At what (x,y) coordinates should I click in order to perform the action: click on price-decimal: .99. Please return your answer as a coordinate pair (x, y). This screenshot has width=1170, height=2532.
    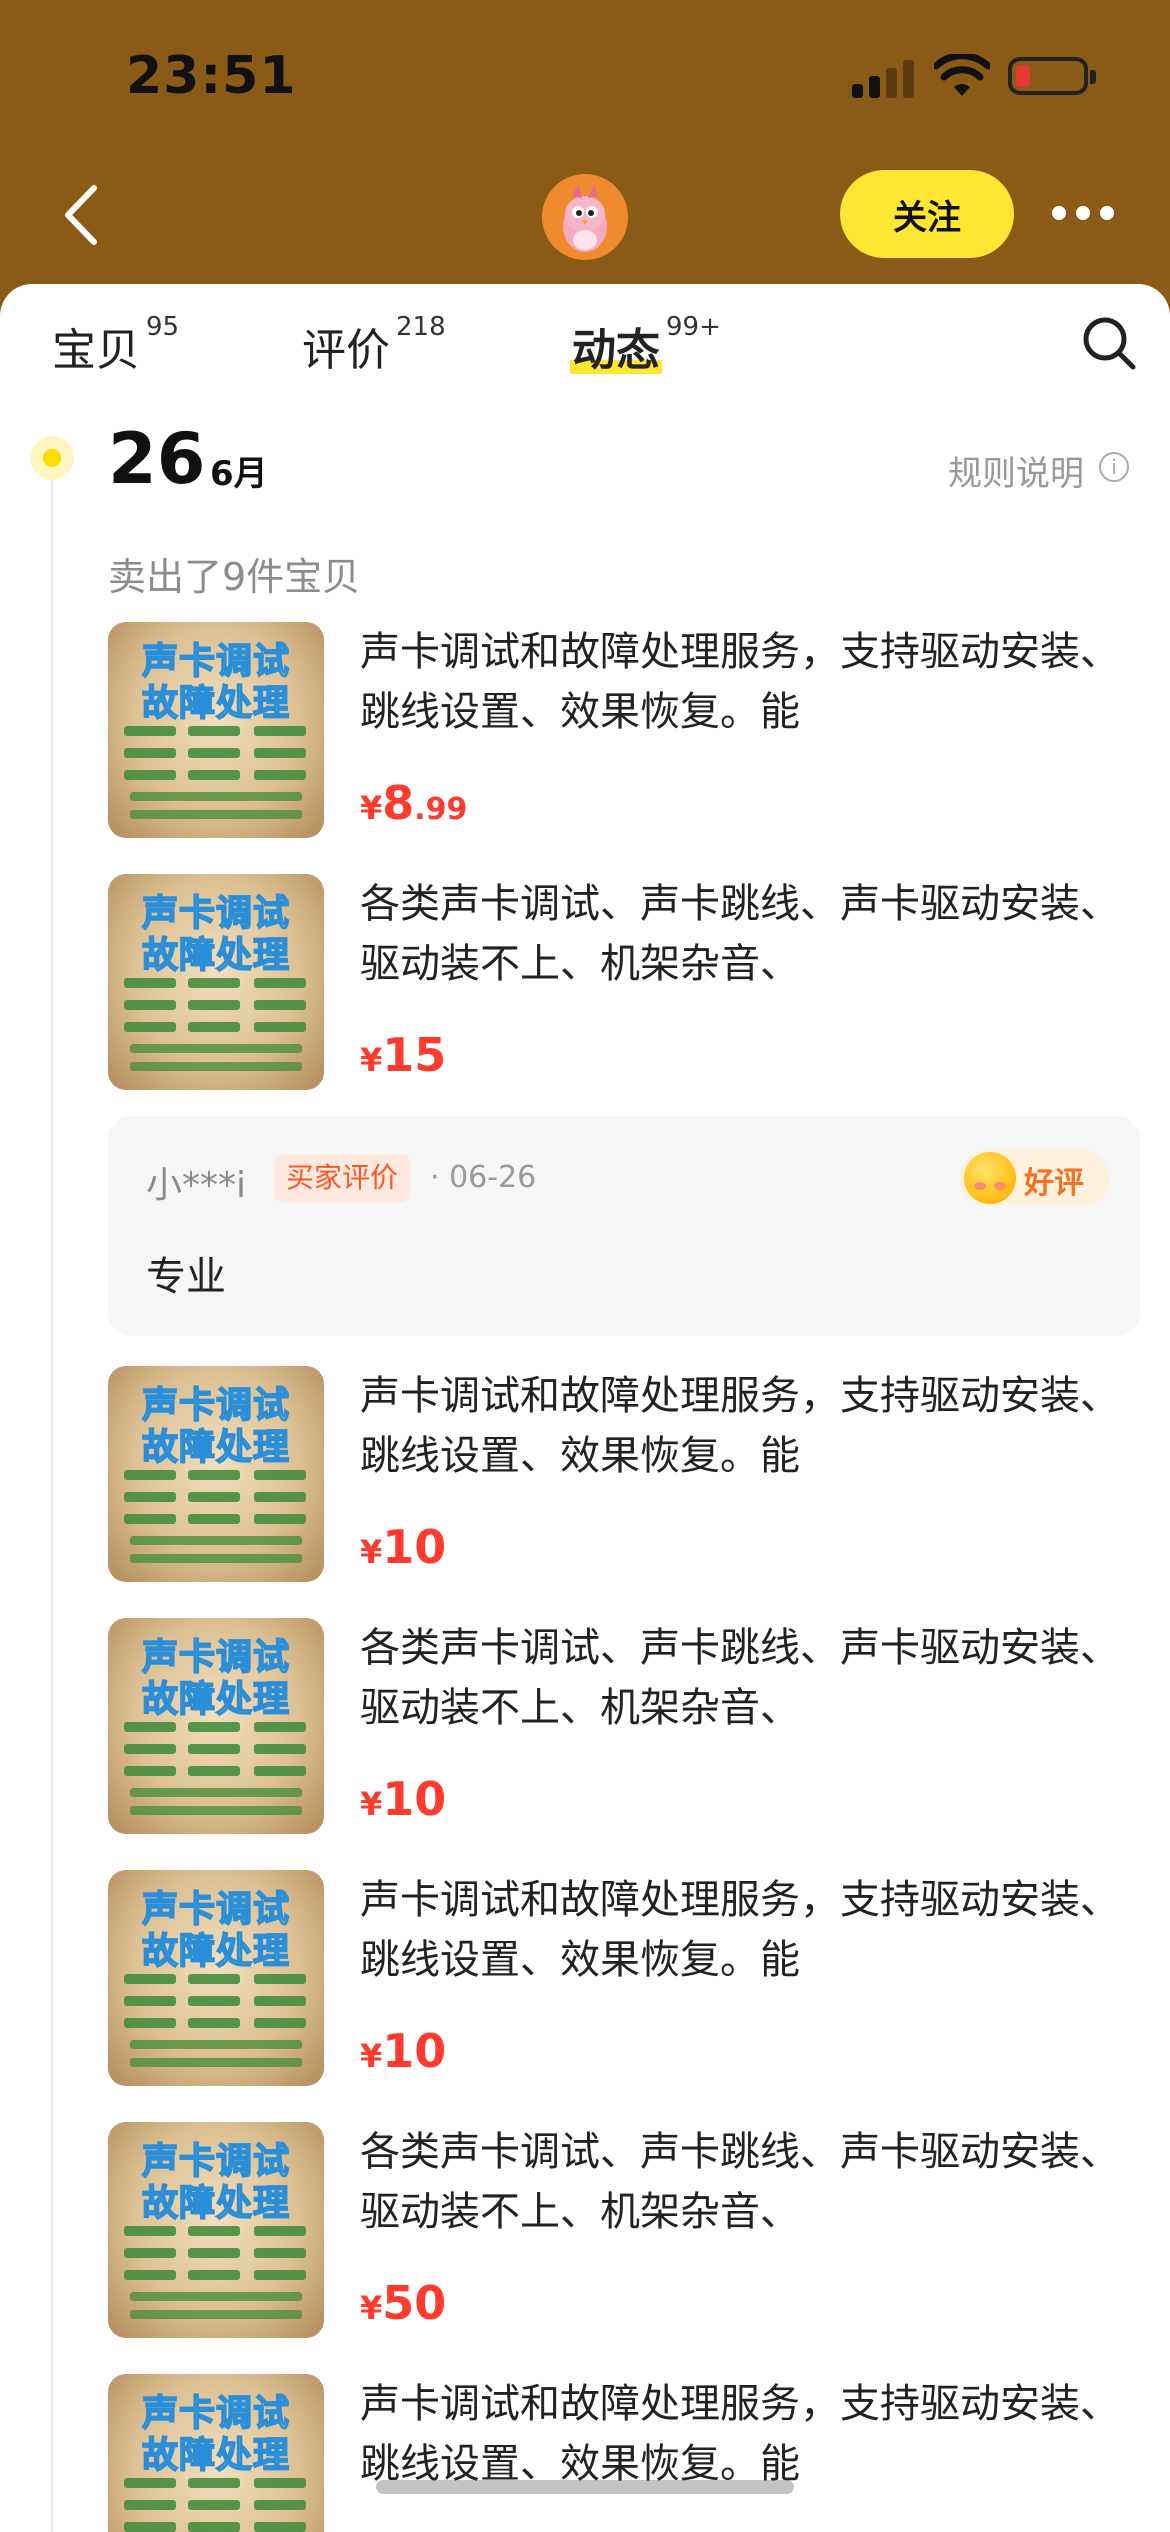
    Looking at the image, I should click on (441, 809).